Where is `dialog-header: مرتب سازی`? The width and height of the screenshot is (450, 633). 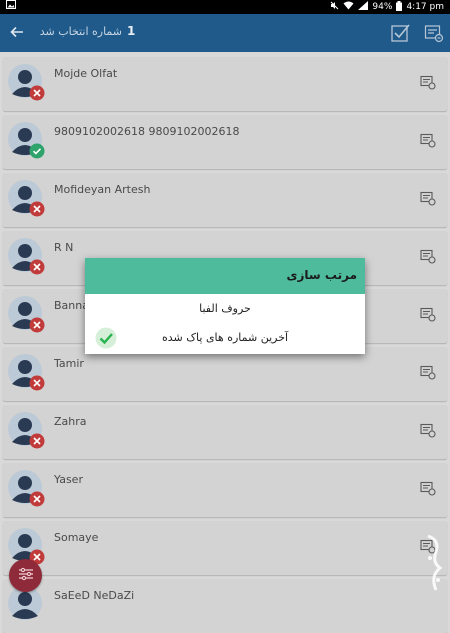
dialog-header: مرتب سازی is located at coordinates (225, 276).